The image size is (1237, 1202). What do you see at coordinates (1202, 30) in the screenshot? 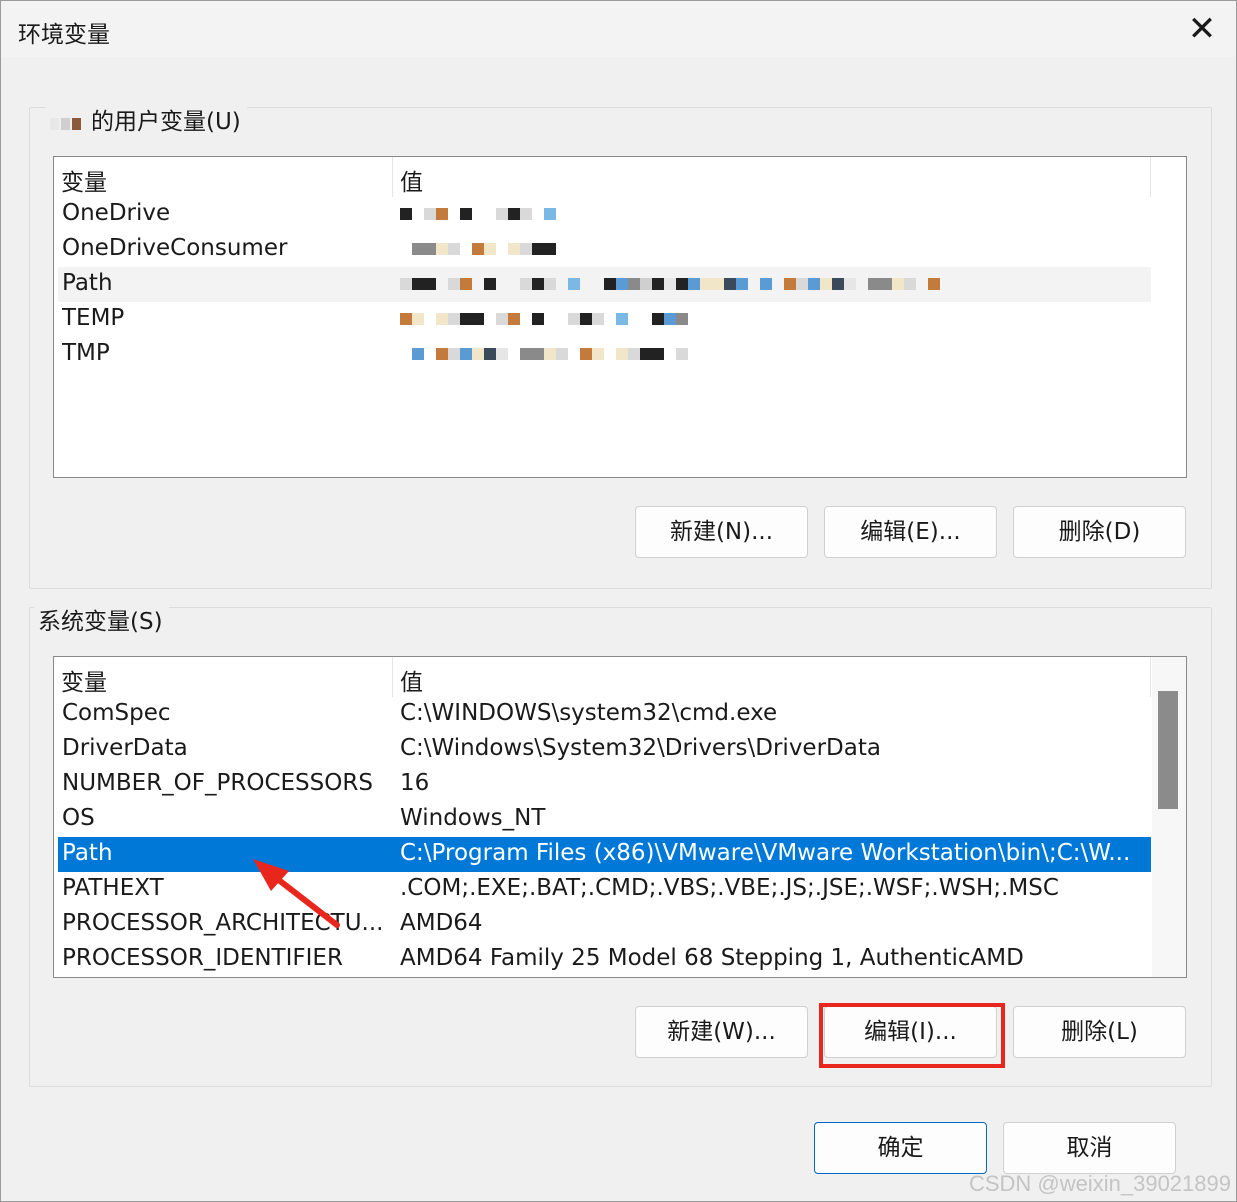
I see `close-icon: ✕` at bounding box center [1202, 30].